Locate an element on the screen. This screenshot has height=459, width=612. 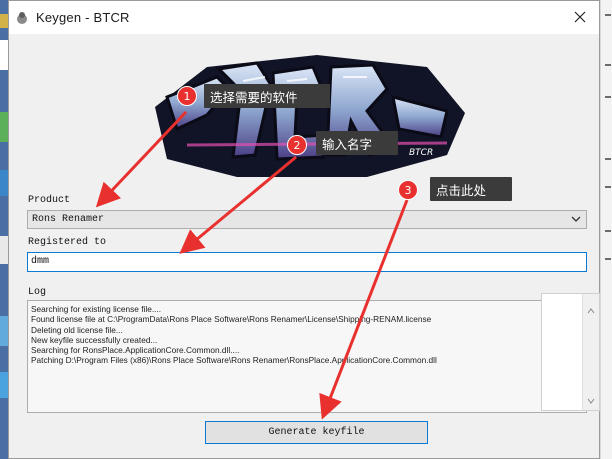
close-button is located at coordinates (580, 17).